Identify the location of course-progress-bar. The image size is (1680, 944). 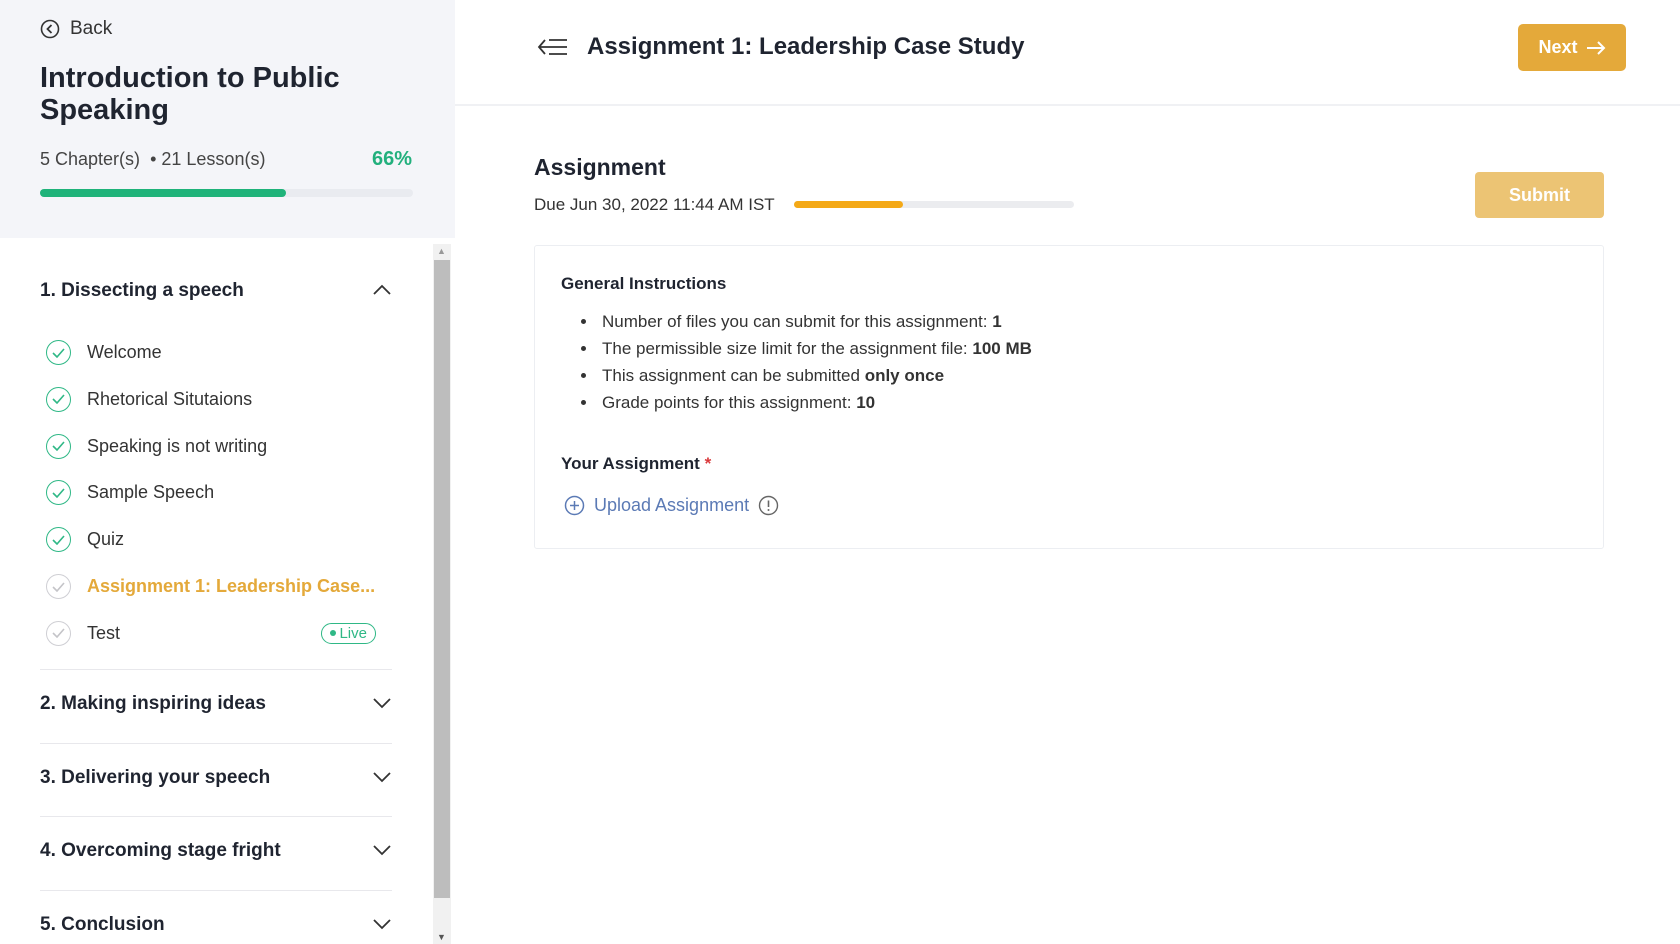
(226, 193).